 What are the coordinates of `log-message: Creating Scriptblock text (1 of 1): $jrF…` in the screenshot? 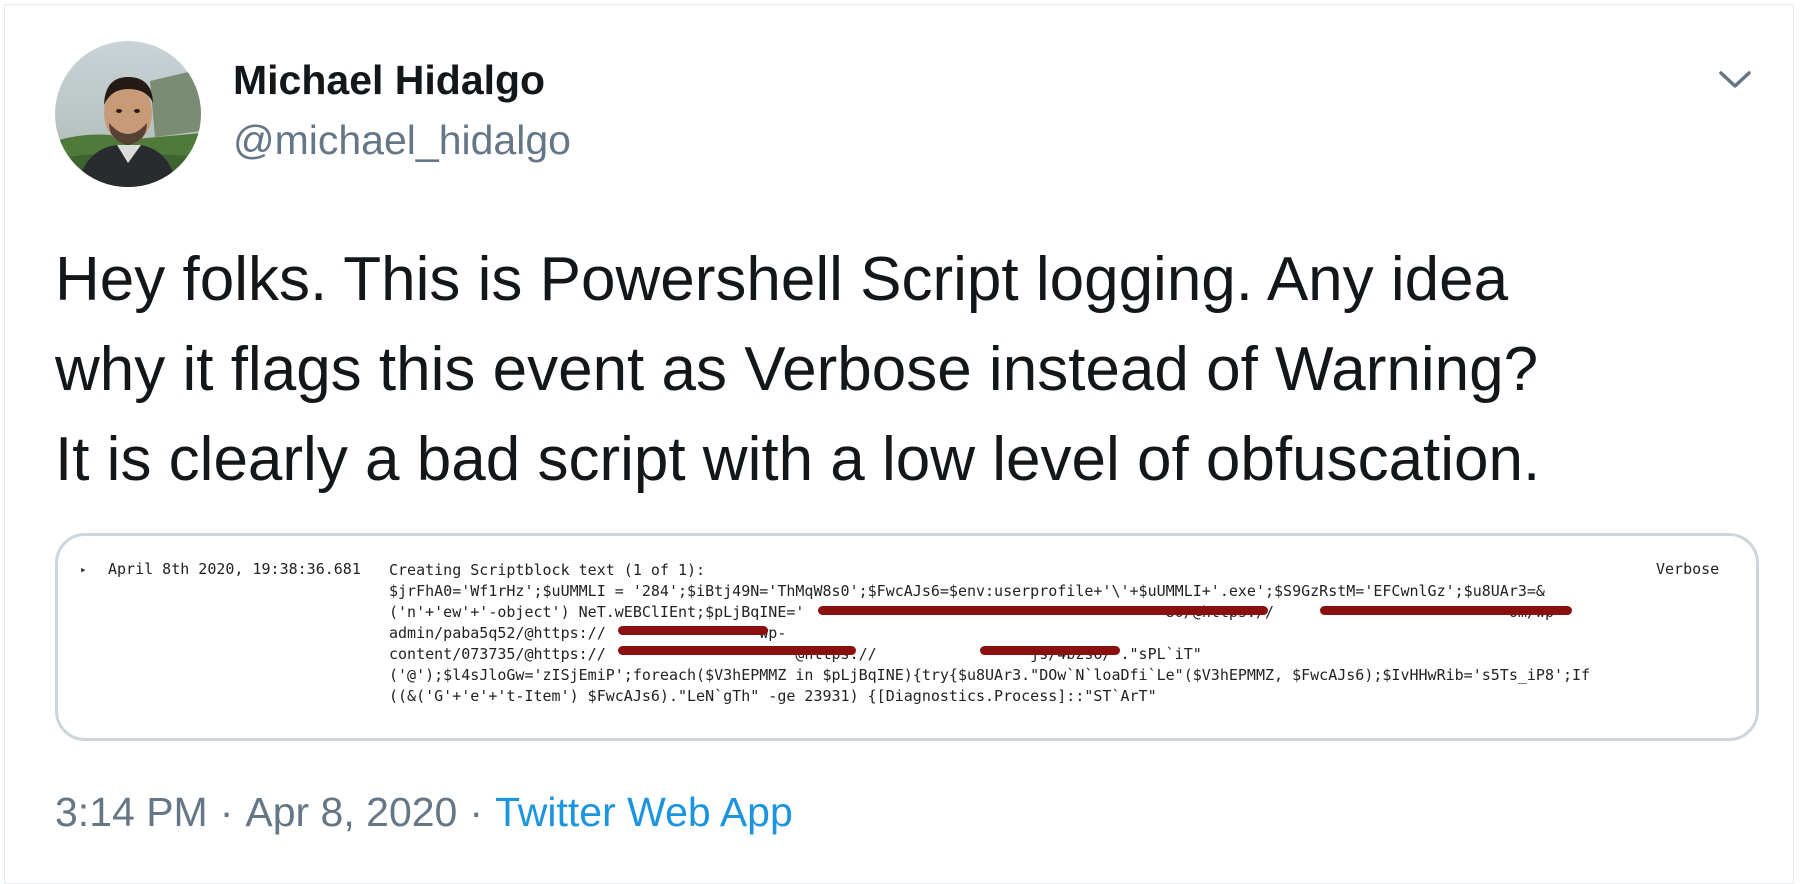 It's located at (989, 633).